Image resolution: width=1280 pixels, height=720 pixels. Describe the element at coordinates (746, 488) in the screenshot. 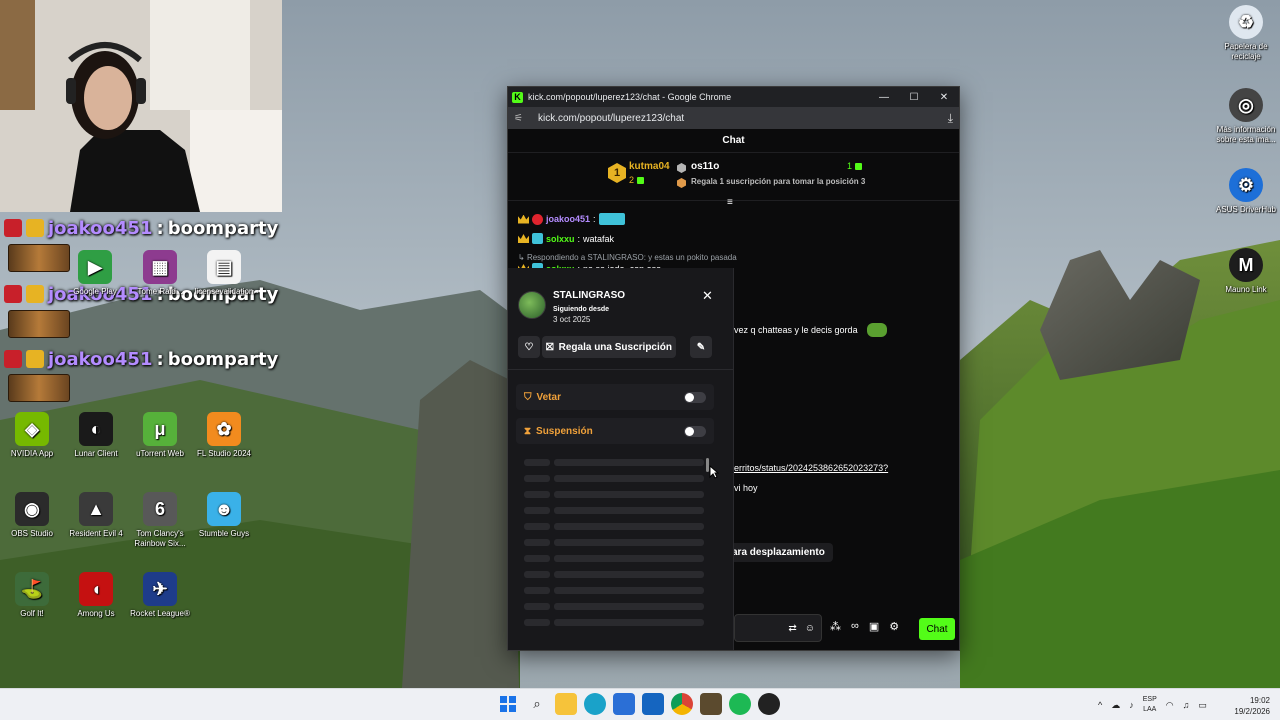

I see `message-text: vi hoy` at that location.